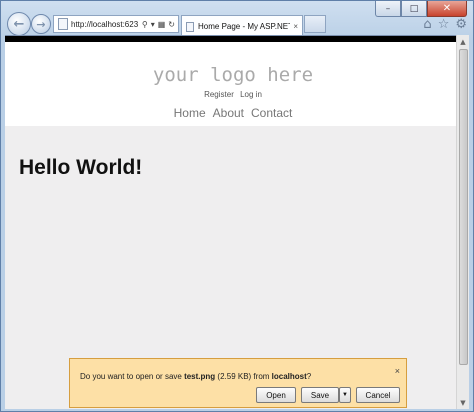 The height and width of the screenshot is (412, 474). What do you see at coordinates (320, 395) in the screenshot?
I see `save-button: Save` at bounding box center [320, 395].